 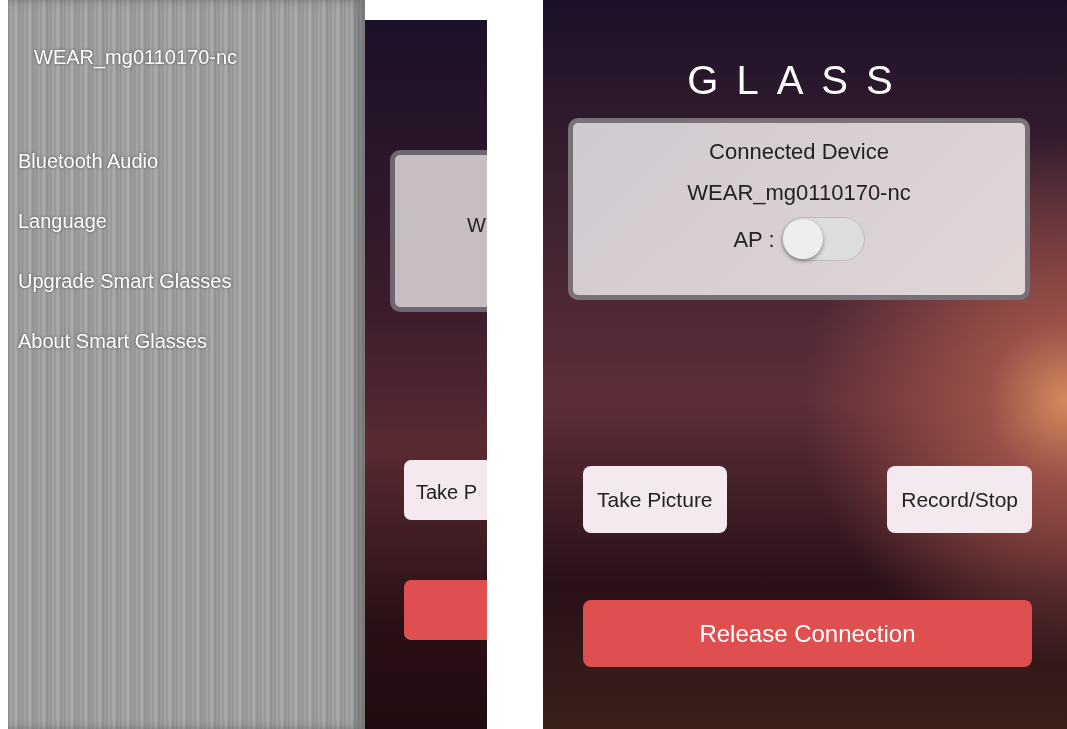 What do you see at coordinates (754, 239) in the screenshot?
I see `ap-label: AP :` at bounding box center [754, 239].